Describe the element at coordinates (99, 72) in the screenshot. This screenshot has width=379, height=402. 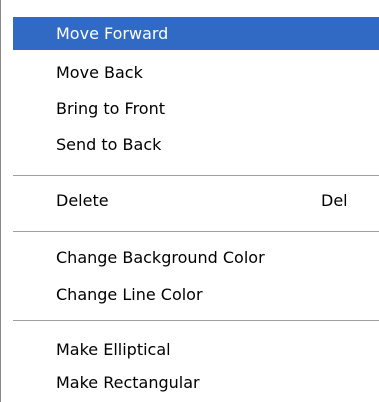
I see `menu-item-label: Move Back` at that location.